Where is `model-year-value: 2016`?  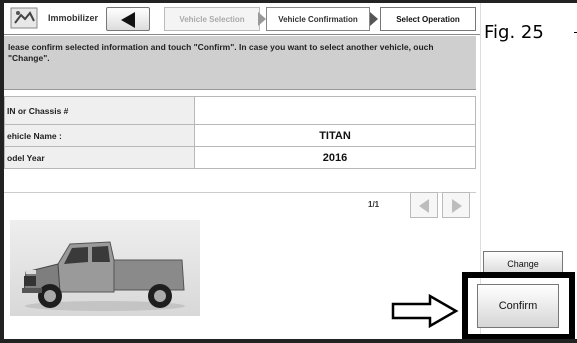 model-year-value: 2016 is located at coordinates (335, 157).